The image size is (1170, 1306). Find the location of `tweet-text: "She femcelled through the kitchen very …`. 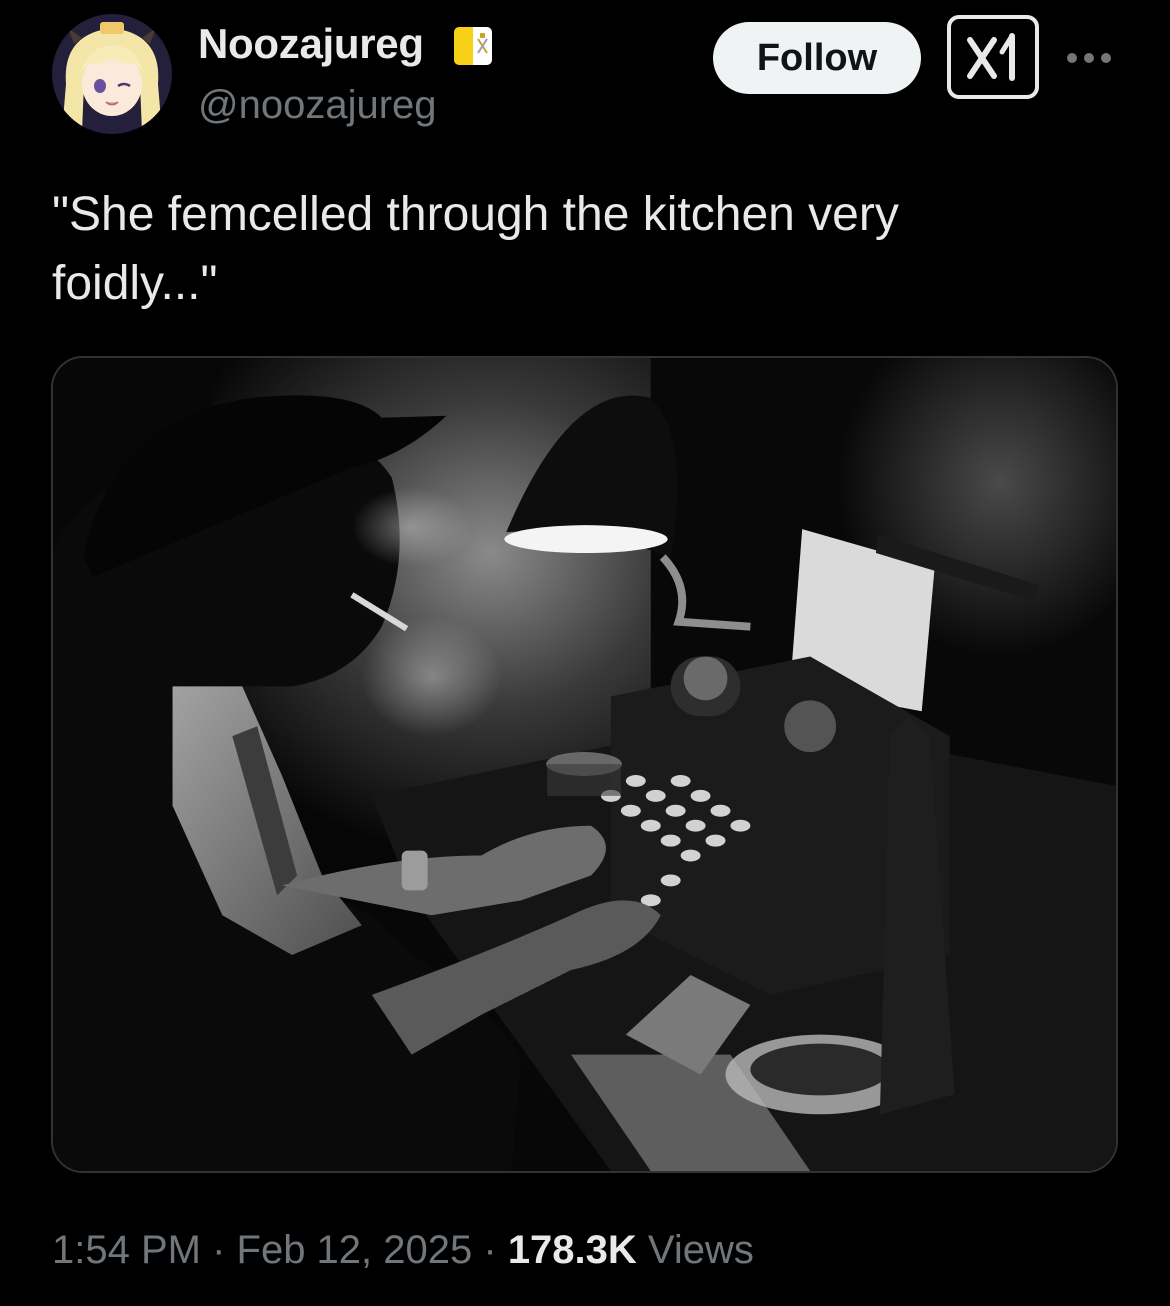

tweet-text: "She femcelled through the kitchen very … is located at coordinates (475, 249).